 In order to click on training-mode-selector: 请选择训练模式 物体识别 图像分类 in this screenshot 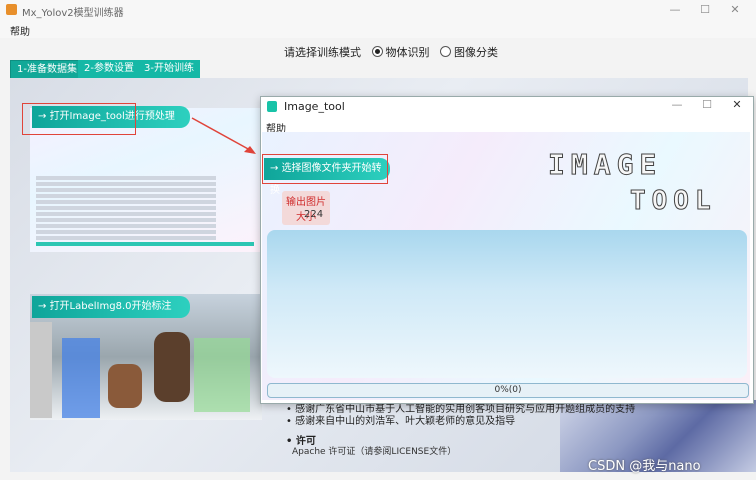, I will do `click(391, 52)`.